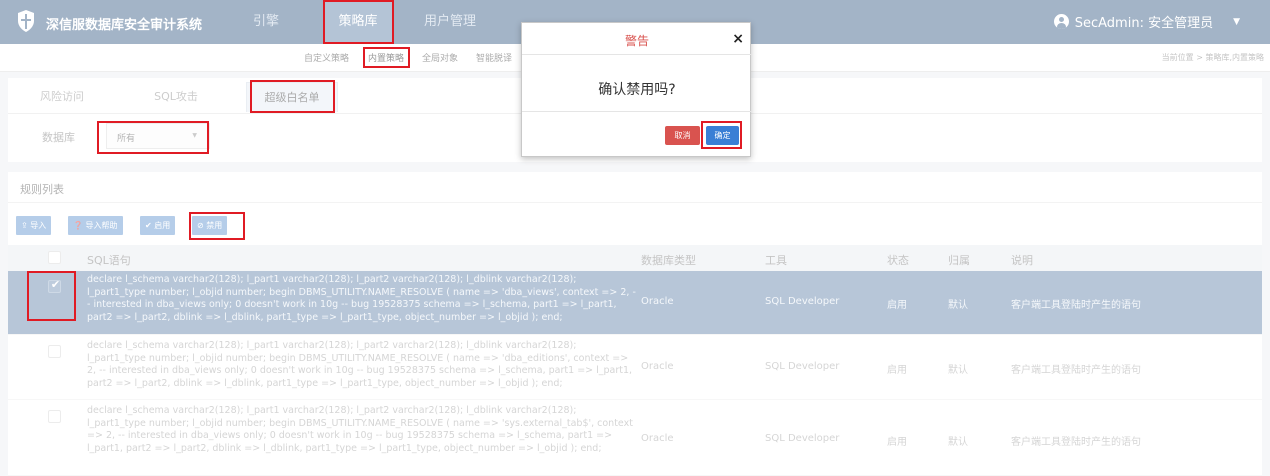  Describe the element at coordinates (636, 41) in the screenshot. I see `dialog-title: 警告` at that location.